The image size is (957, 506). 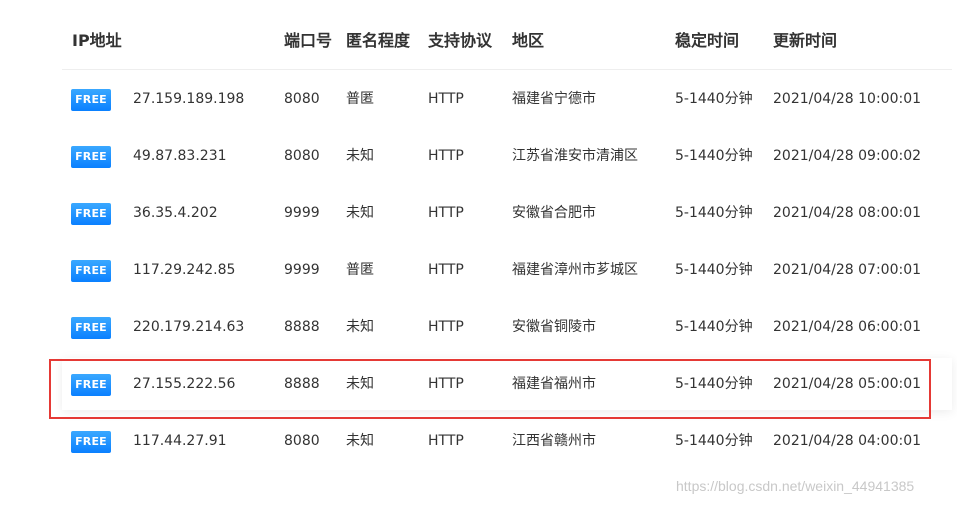 What do you see at coordinates (507, 41) in the screenshot?
I see `table-header: IP地址 端口号 匿名程度 支持协议 地区 稳定时间 更新时间` at bounding box center [507, 41].